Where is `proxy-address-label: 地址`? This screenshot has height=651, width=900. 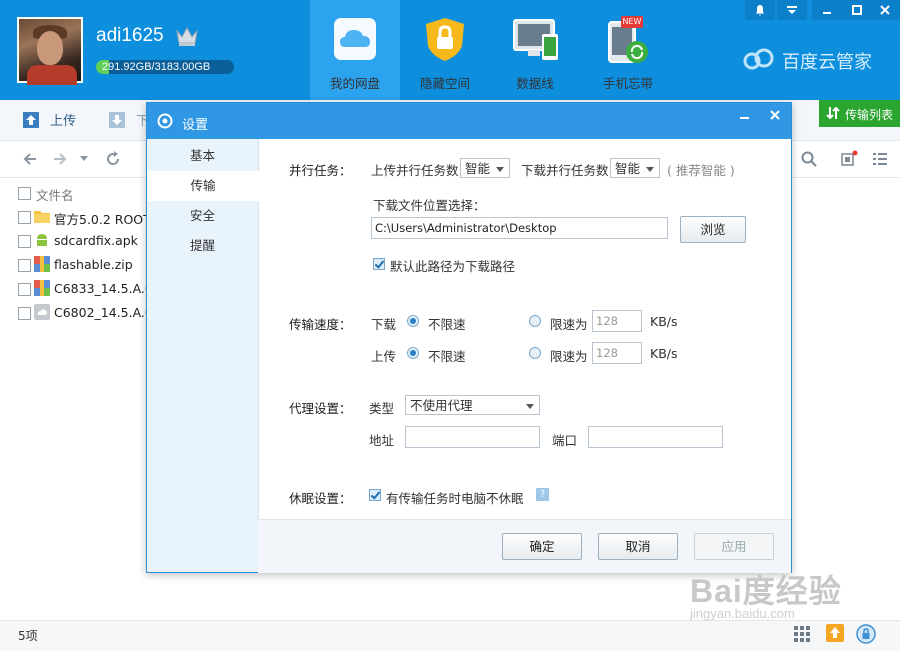
proxy-address-label: 地址 is located at coordinates (382, 440).